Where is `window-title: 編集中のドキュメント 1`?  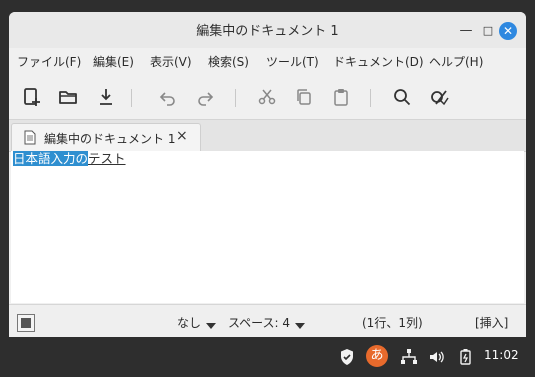 window-title: 編集中のドキュメント 1 is located at coordinates (267, 31).